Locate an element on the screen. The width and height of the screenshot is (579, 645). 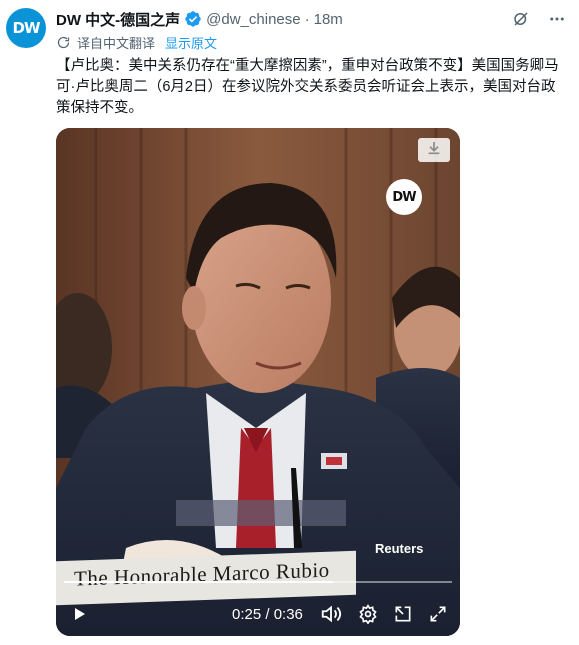
avatar-logo-text: DW is located at coordinates (26, 28).